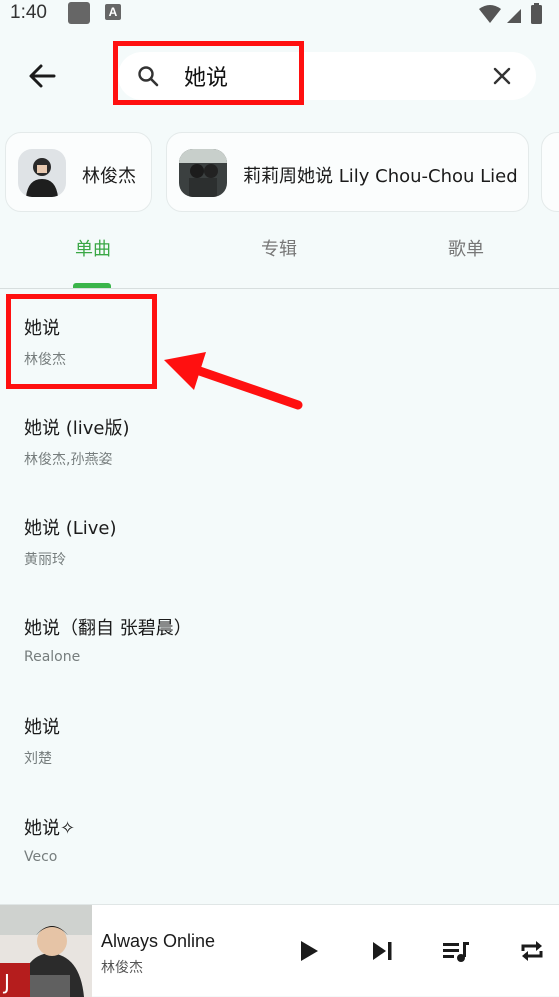  What do you see at coordinates (68, 460) in the screenshot?
I see `song-artist: 林俊杰,孙燕姿` at bounding box center [68, 460].